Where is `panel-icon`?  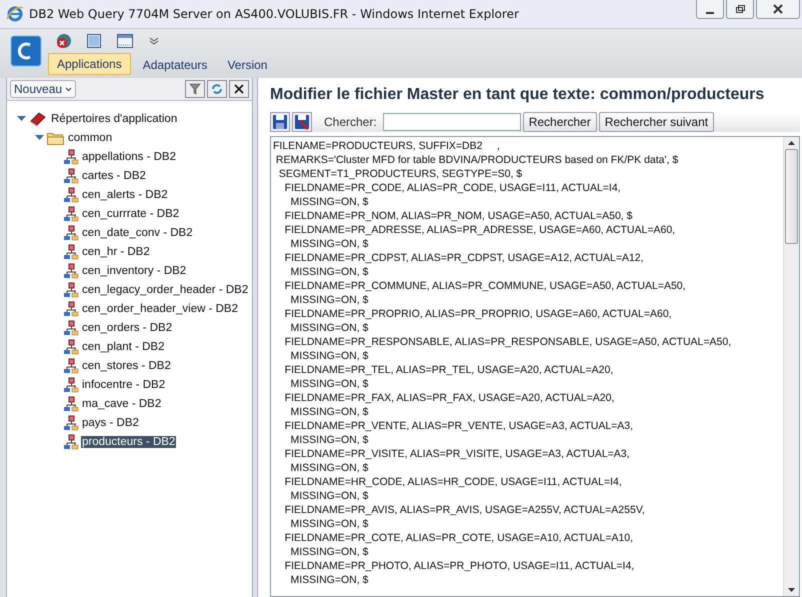
panel-icon is located at coordinates (125, 41).